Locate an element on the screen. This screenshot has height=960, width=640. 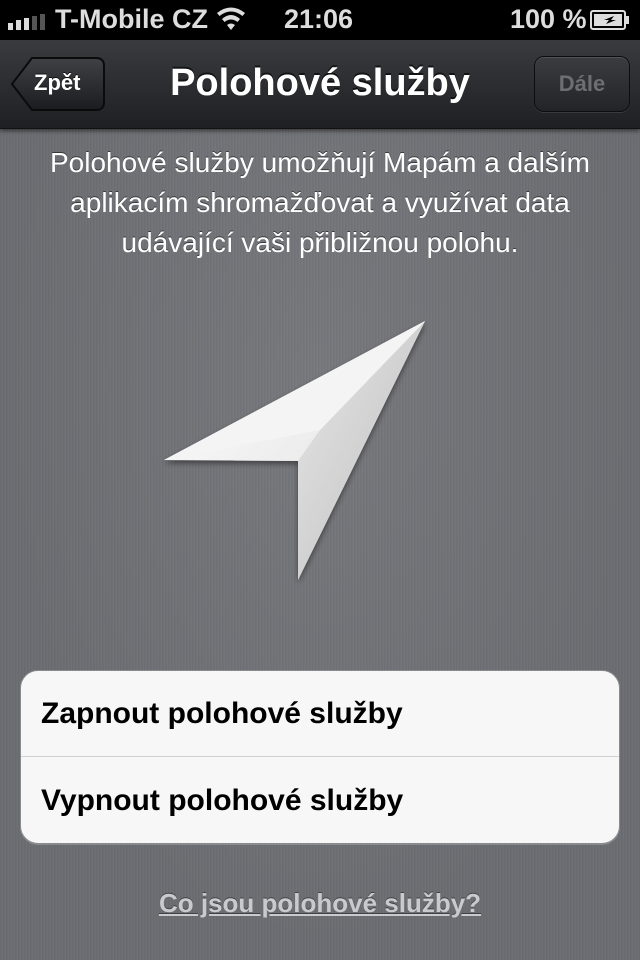
battery-charging-icon is located at coordinates (609, 20).